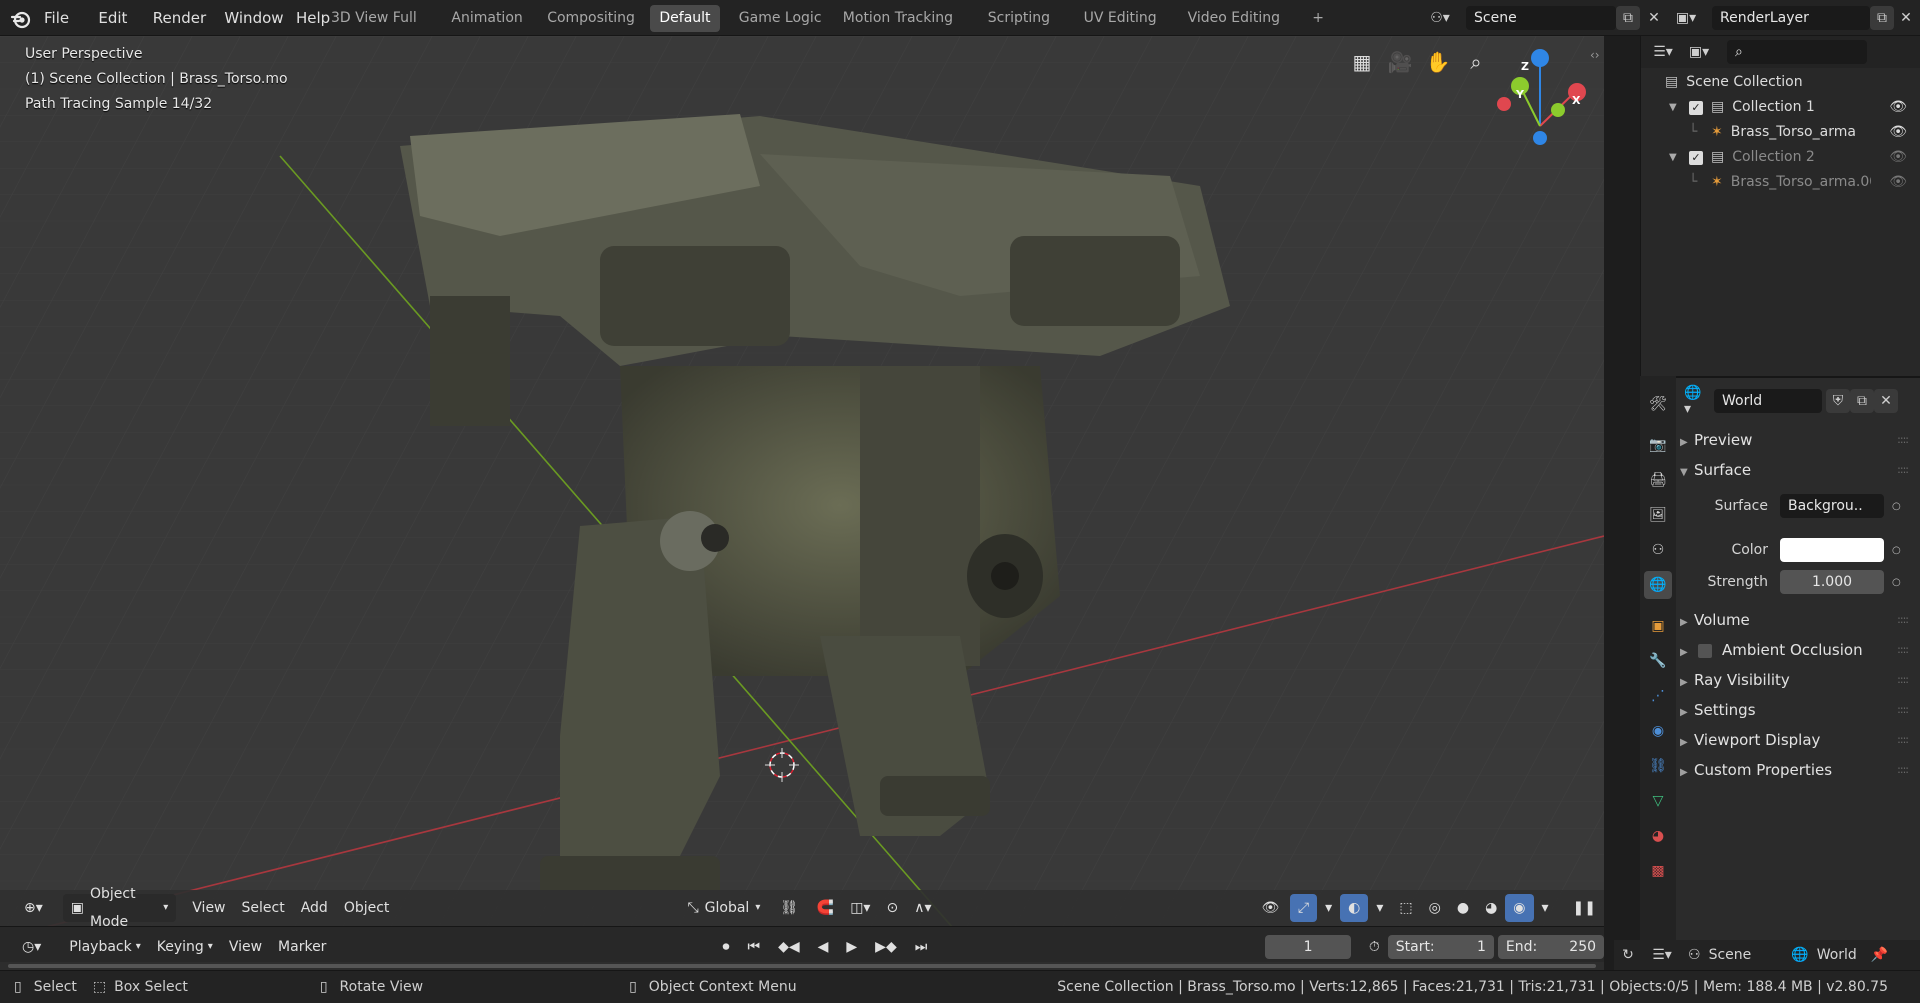  Describe the element at coordinates (1798, 620) in the screenshot. I see `panel-volume: ▶ Volume::::` at that location.